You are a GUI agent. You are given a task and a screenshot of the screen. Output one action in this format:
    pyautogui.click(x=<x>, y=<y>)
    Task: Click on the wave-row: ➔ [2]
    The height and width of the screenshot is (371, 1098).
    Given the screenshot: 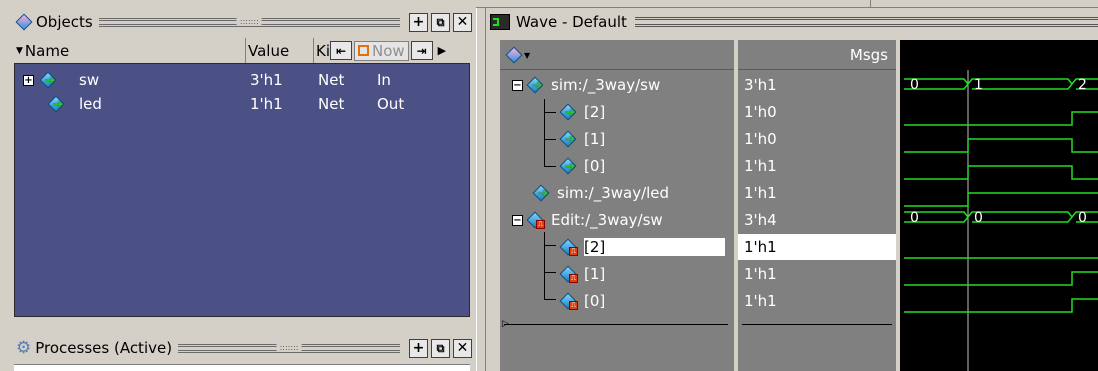 What is the action you would take?
    pyautogui.click(x=617, y=112)
    